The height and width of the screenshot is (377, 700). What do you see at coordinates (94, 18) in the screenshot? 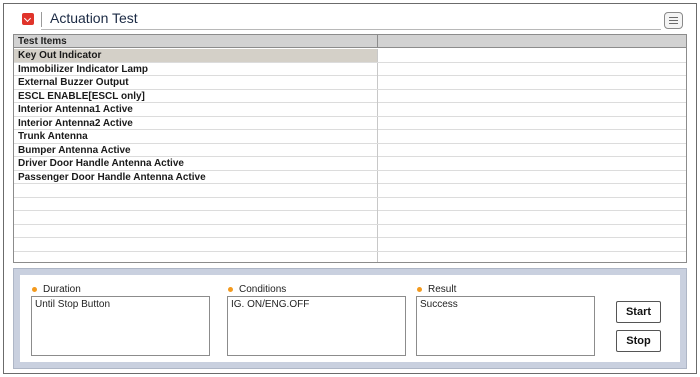
I see `page-title: Actuation Test` at bounding box center [94, 18].